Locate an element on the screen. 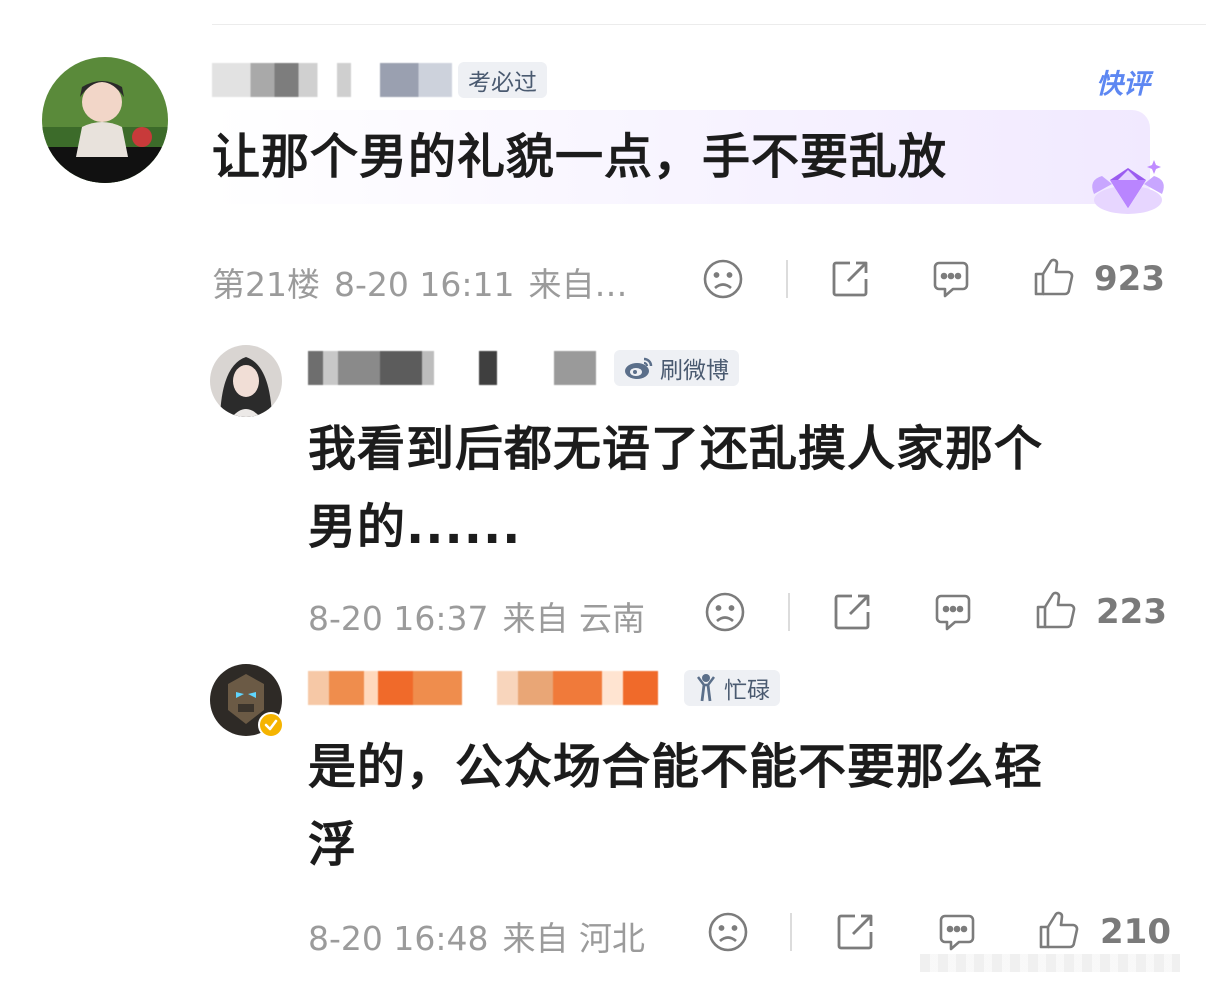  reply-text: 是的，公众场合能不能不要那么轻 浮 is located at coordinates (675, 806).